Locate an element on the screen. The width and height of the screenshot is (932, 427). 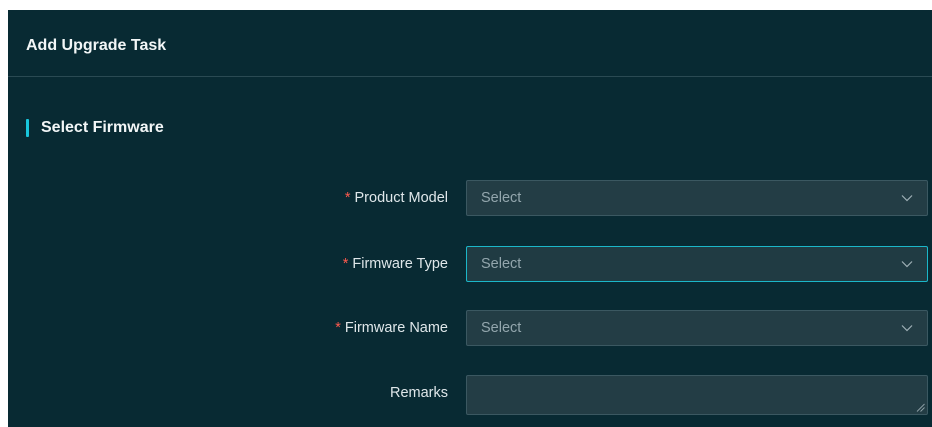
section-title: Select Firmware is located at coordinates (102, 127).